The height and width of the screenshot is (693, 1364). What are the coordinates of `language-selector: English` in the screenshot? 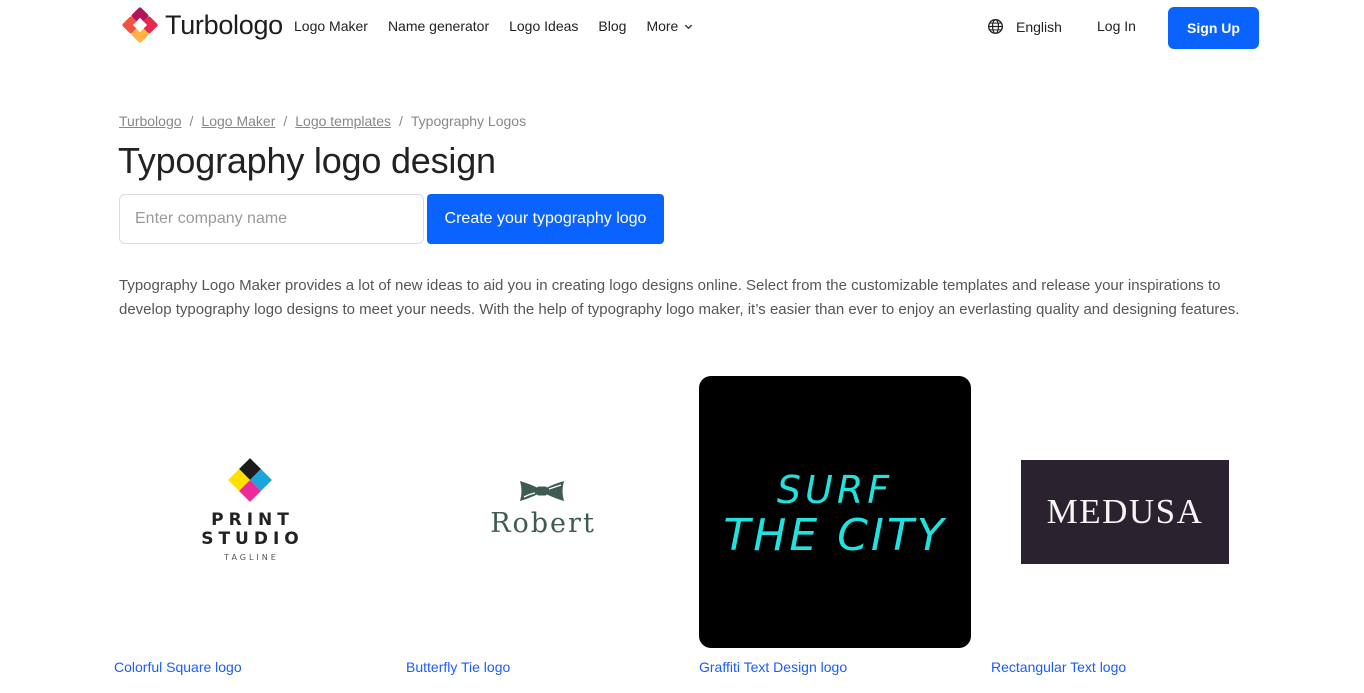 It's located at (1024, 26).